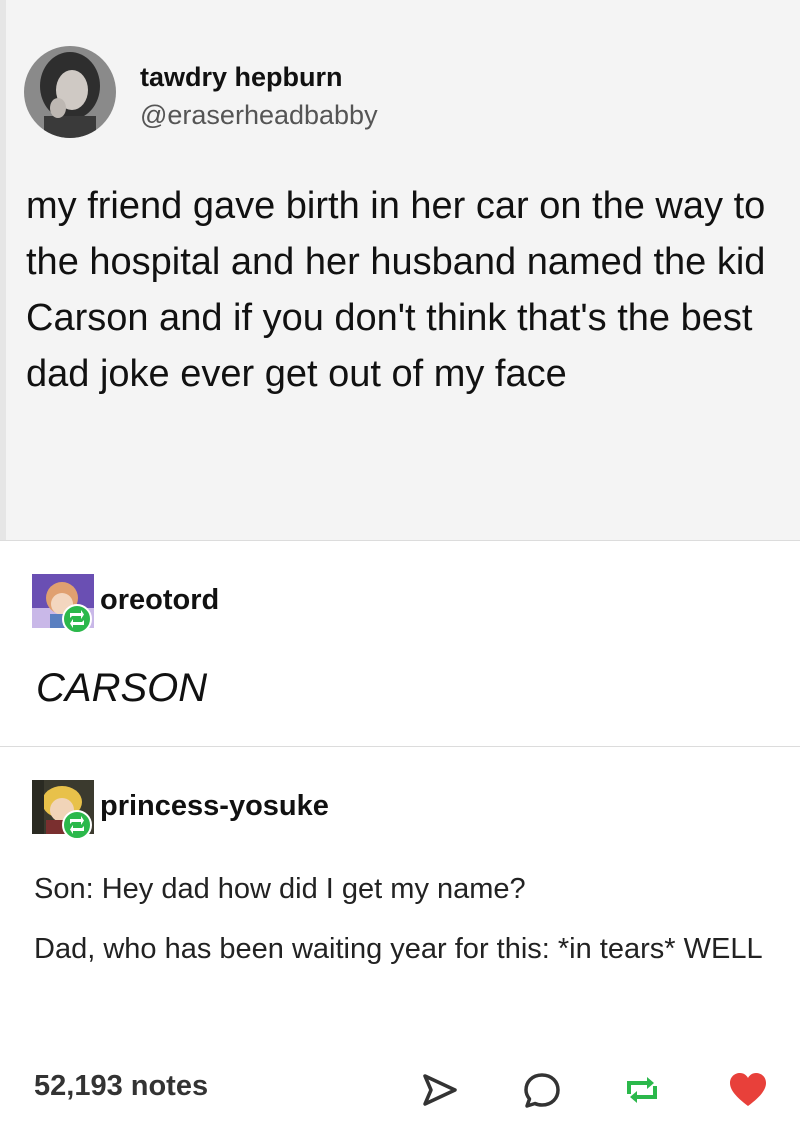 The height and width of the screenshot is (1138, 800). What do you see at coordinates (280, 889) in the screenshot?
I see `reblog-text-line: Son: Hey dad how did I get my name?` at bounding box center [280, 889].